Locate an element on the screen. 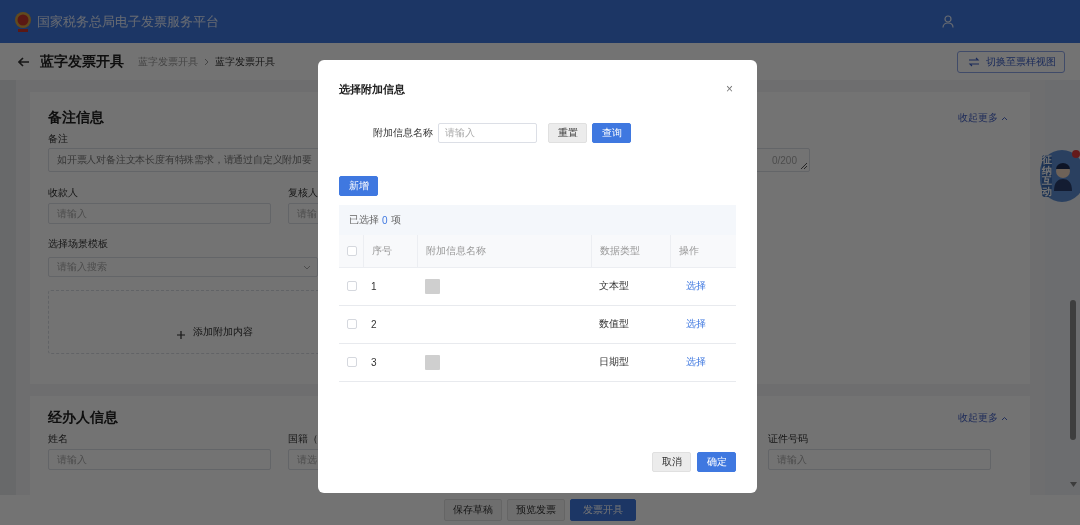 The image size is (1080, 525). reset-button: 重置 is located at coordinates (567, 133).